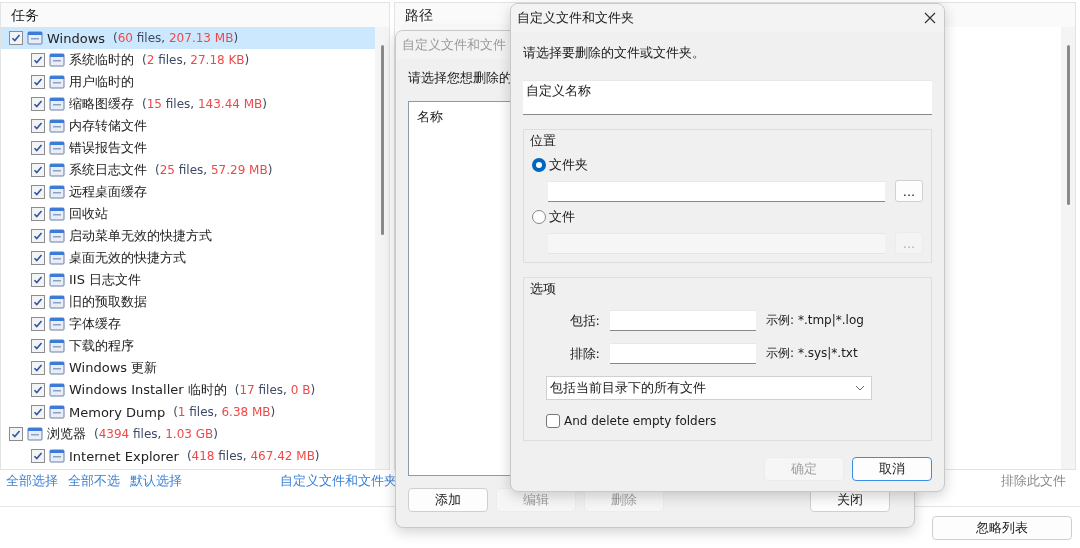 This screenshot has height=548, width=1080. I want to click on tree-row: Windows Installer 临时的 (17 files, 0 B), so click(199, 390).